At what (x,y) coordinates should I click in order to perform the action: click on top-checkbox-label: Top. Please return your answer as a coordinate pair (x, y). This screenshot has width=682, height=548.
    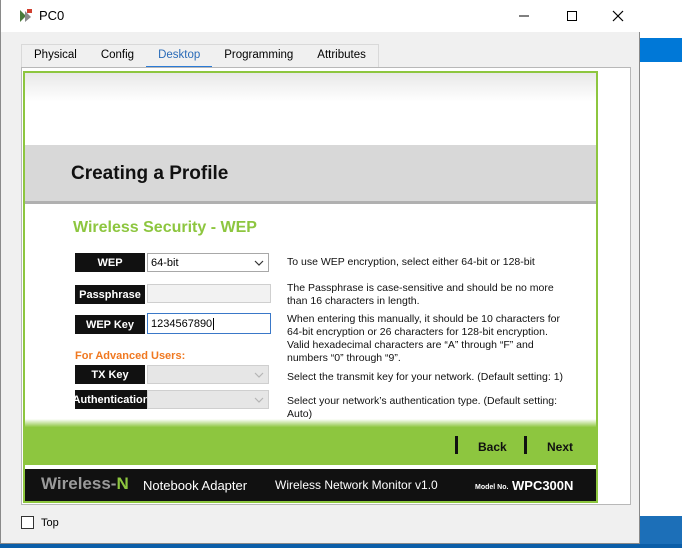
    Looking at the image, I should click on (50, 522).